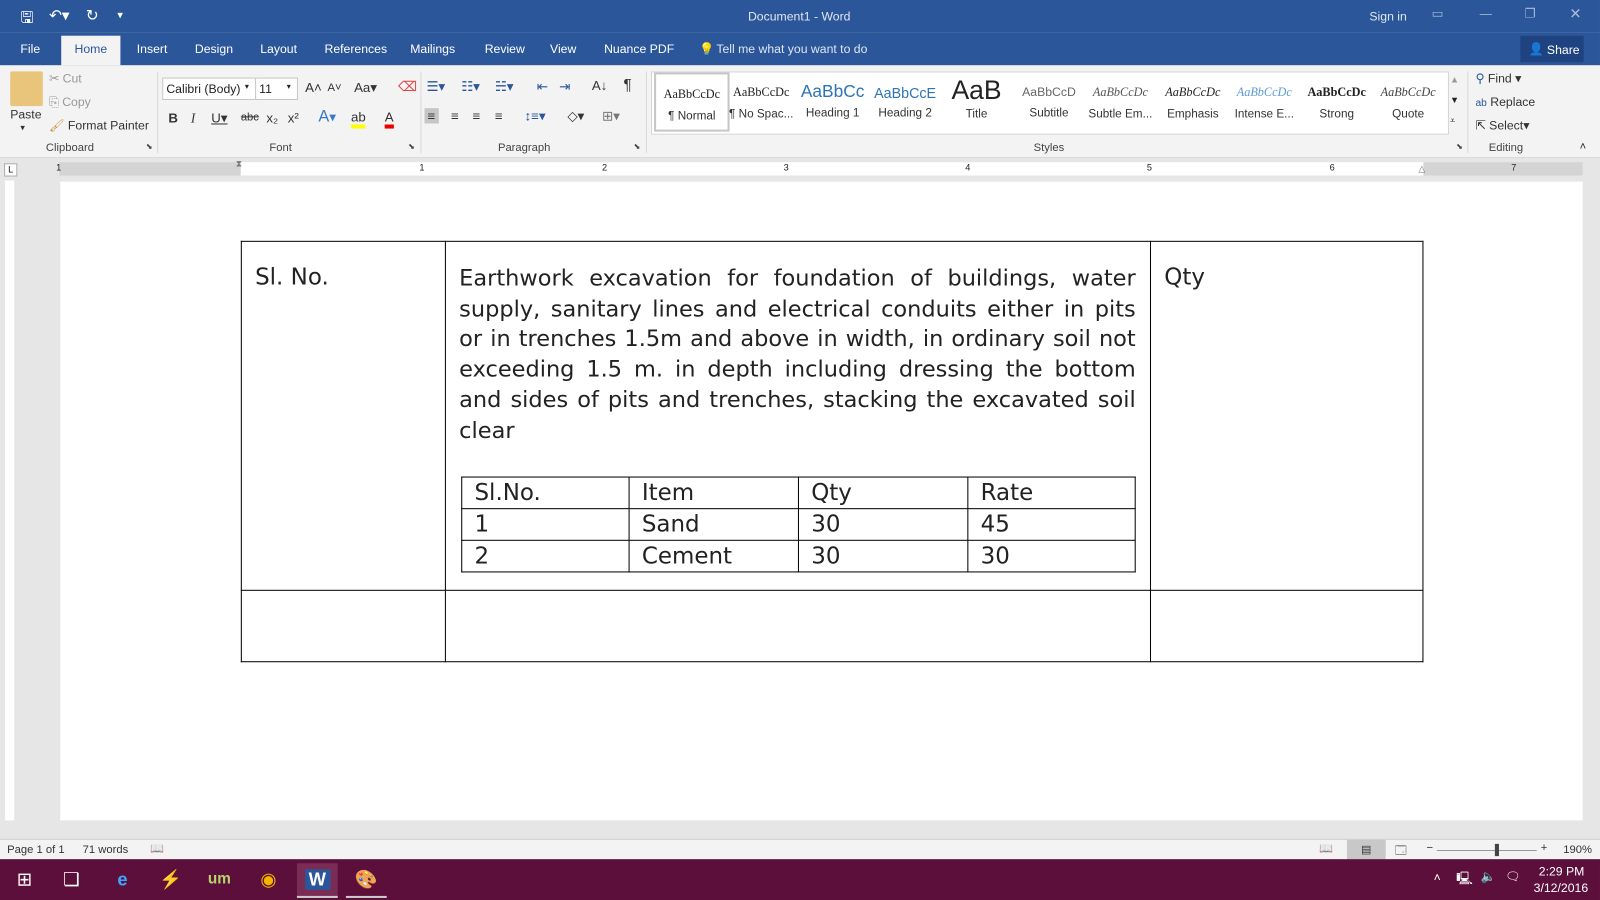  I want to click on chrome-icon: ◉, so click(268, 879).